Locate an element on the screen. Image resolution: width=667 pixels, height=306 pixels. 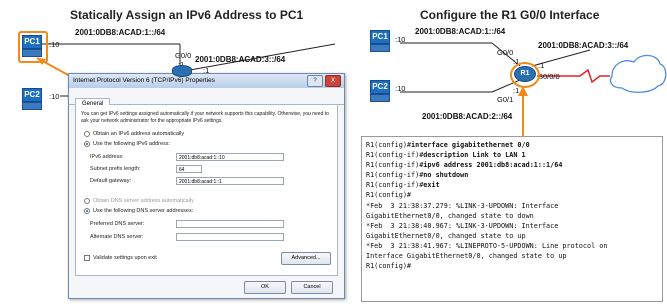
right-network-1: 2001:0DB8:ACAD:1::/64 is located at coordinates (460, 31).